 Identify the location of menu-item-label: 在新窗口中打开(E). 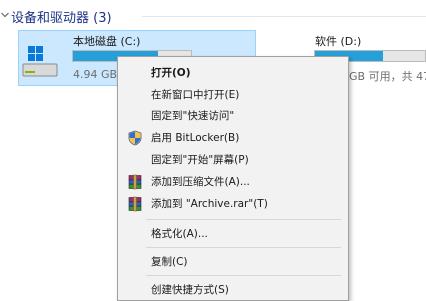
(195, 95).